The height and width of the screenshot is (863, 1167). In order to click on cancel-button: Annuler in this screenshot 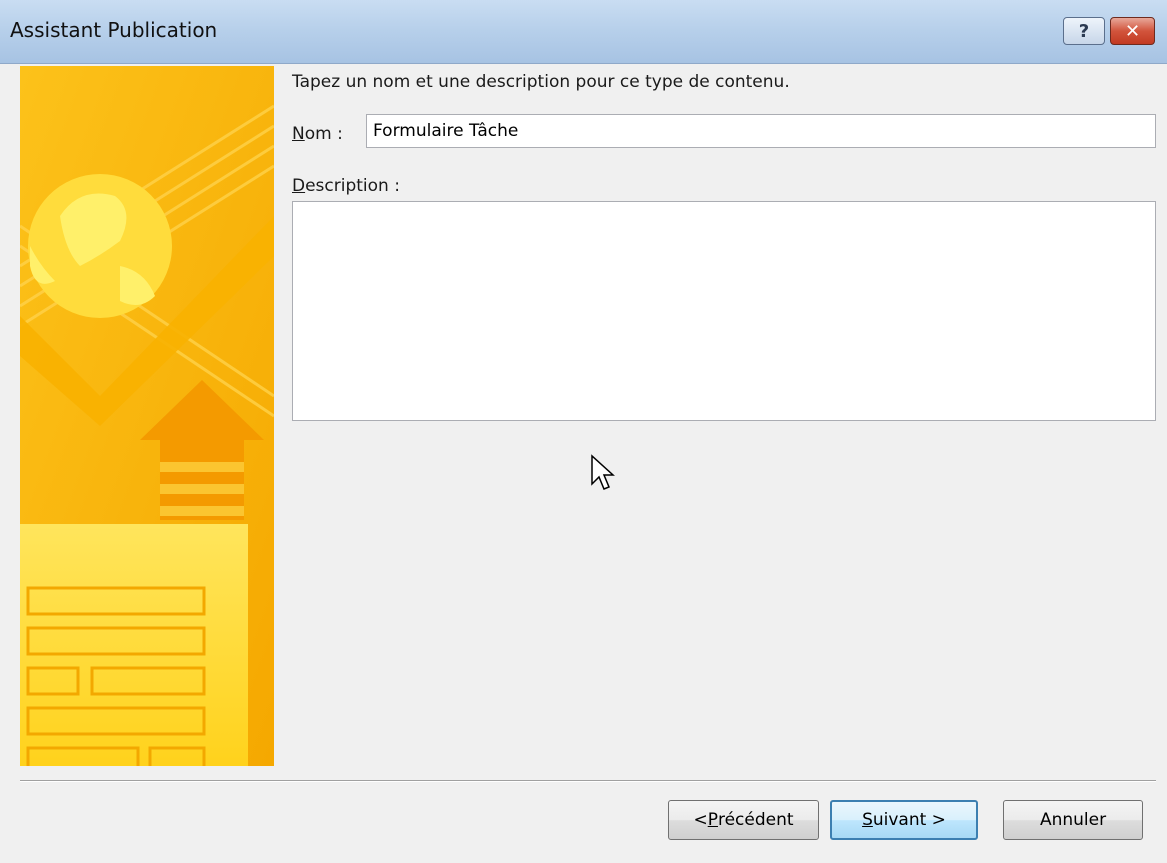, I will do `click(1073, 820)`.